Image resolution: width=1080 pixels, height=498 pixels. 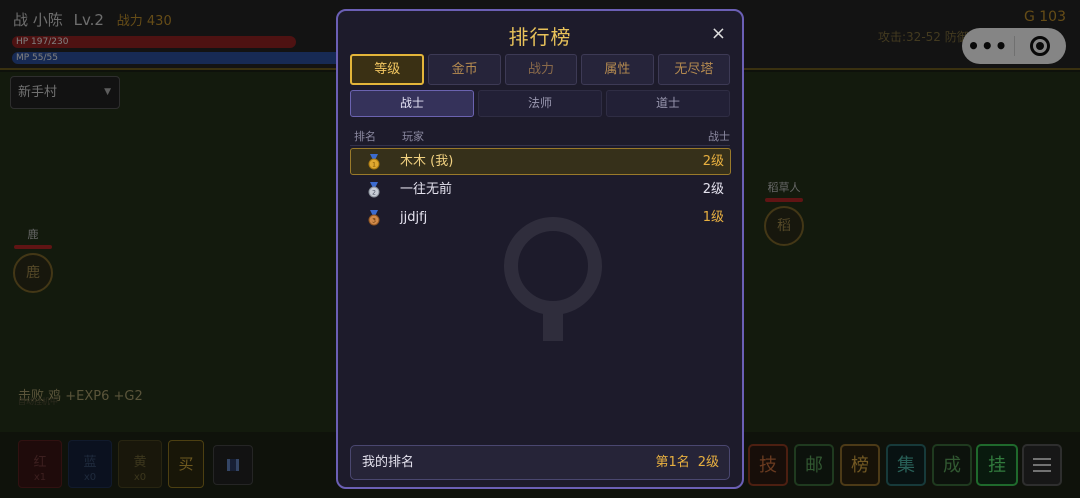 I want to click on my-rank-value: 第1名 2级, so click(x=683, y=462).